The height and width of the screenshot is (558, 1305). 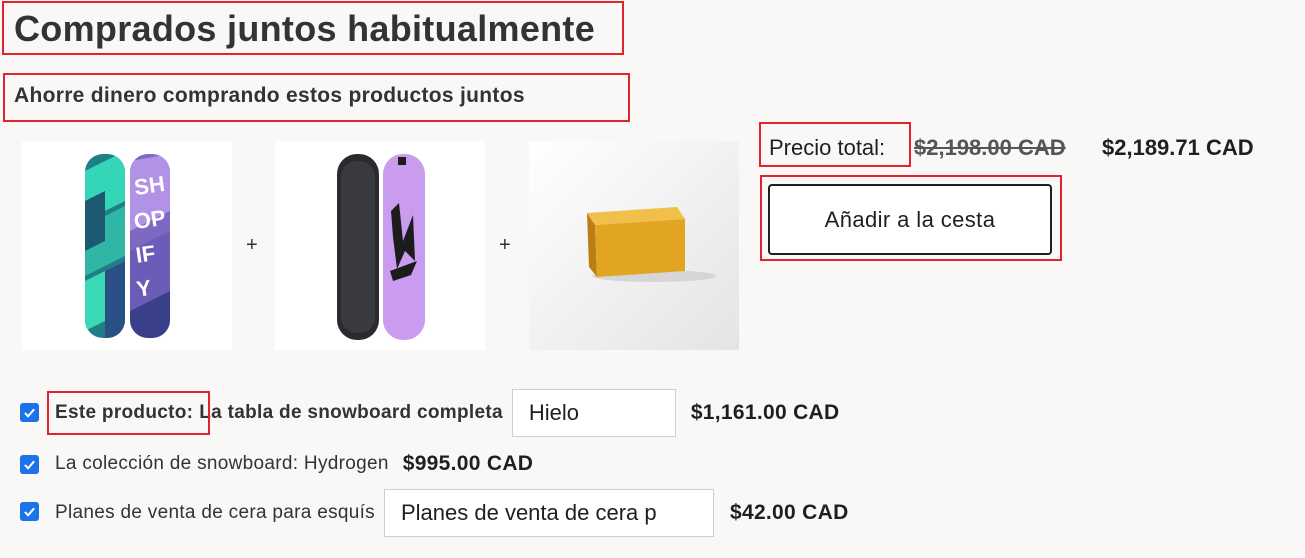 I want to click on variant-select-product-1: Hielo, so click(x=593, y=413).